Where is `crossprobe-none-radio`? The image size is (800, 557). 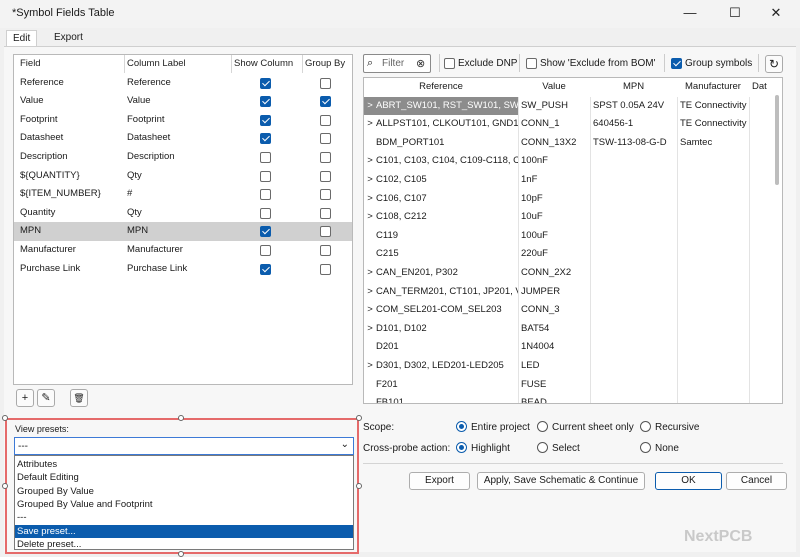 crossprobe-none-radio is located at coordinates (645, 447).